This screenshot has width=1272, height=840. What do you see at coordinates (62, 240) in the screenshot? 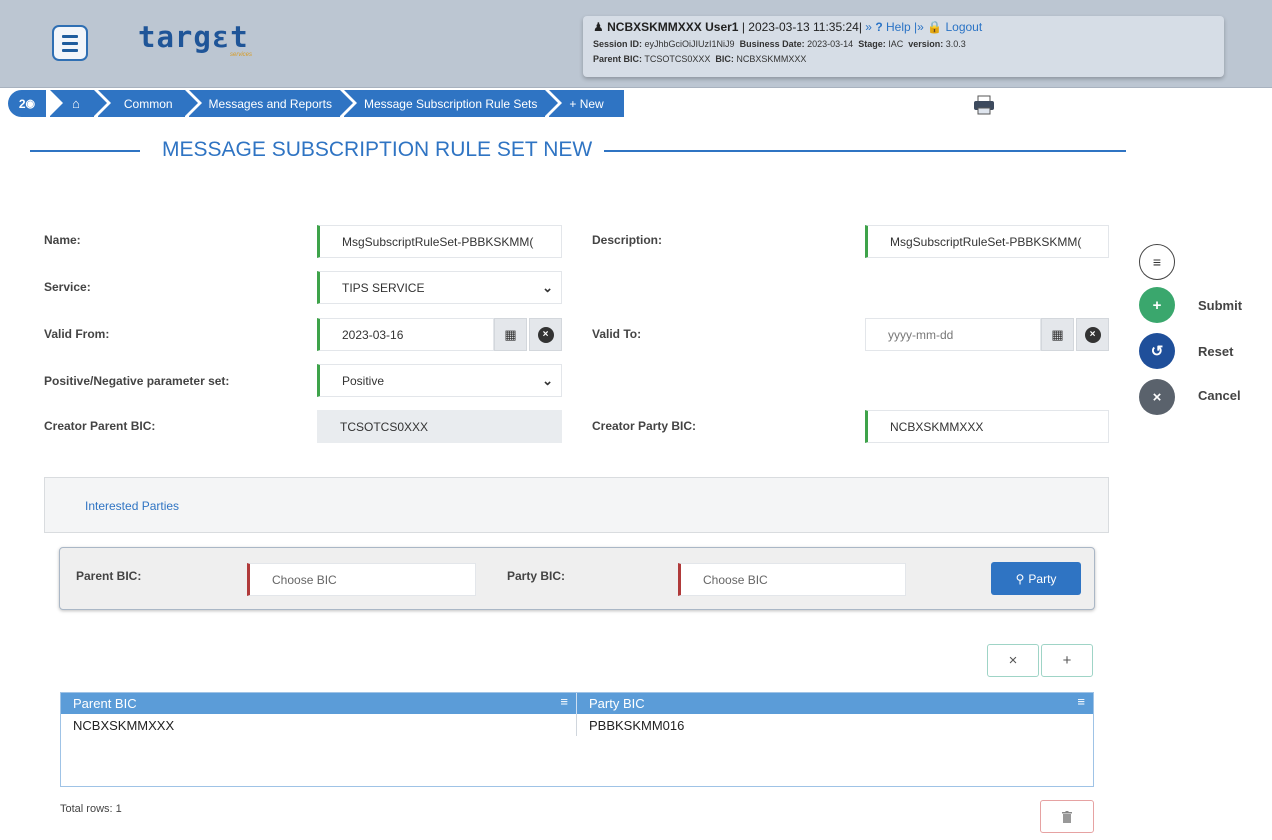
I see `name-label: Name:` at bounding box center [62, 240].